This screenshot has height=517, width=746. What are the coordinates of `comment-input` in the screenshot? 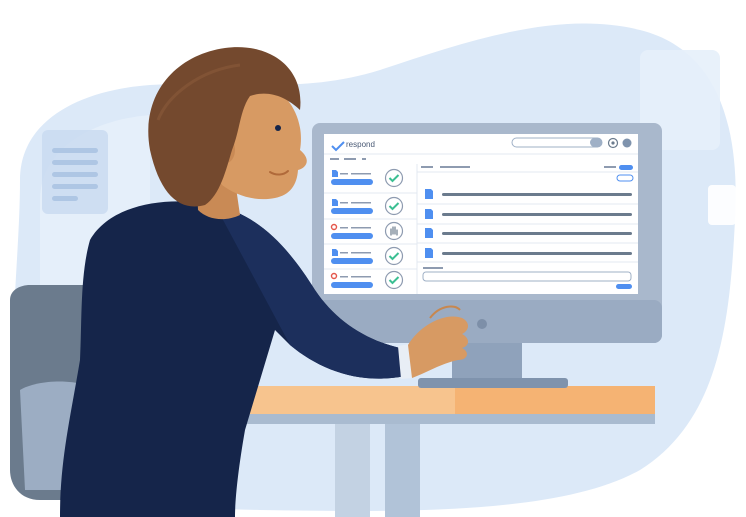 It's located at (527, 276).